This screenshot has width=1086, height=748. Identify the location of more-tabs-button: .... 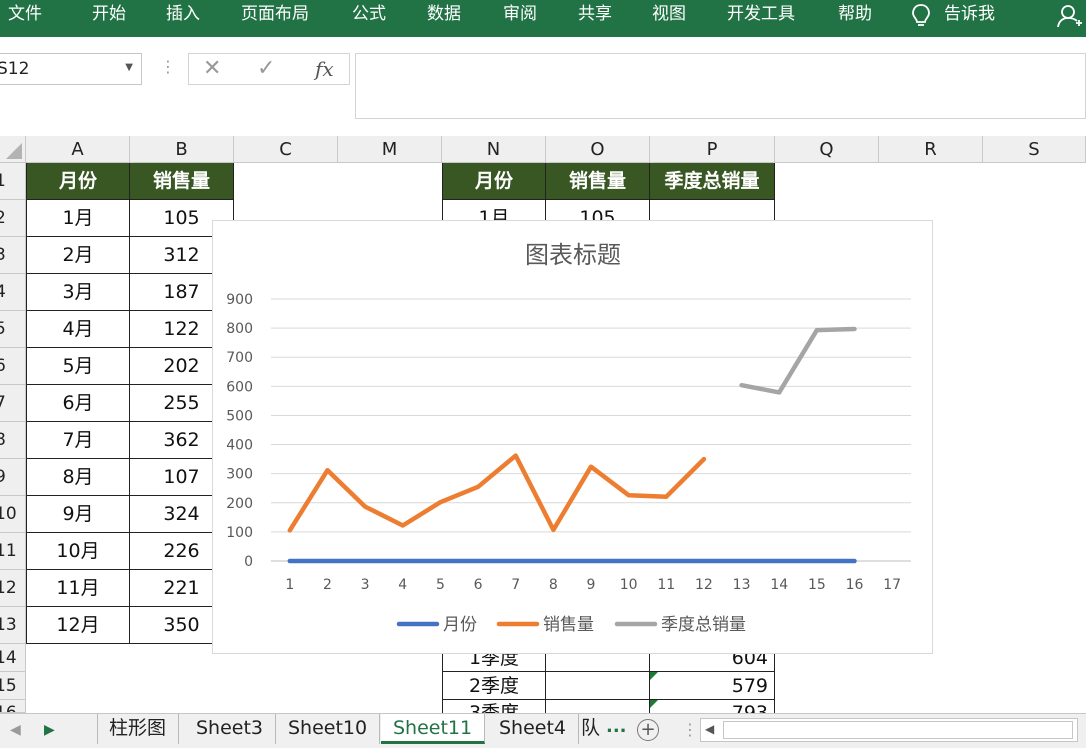
(616, 726).